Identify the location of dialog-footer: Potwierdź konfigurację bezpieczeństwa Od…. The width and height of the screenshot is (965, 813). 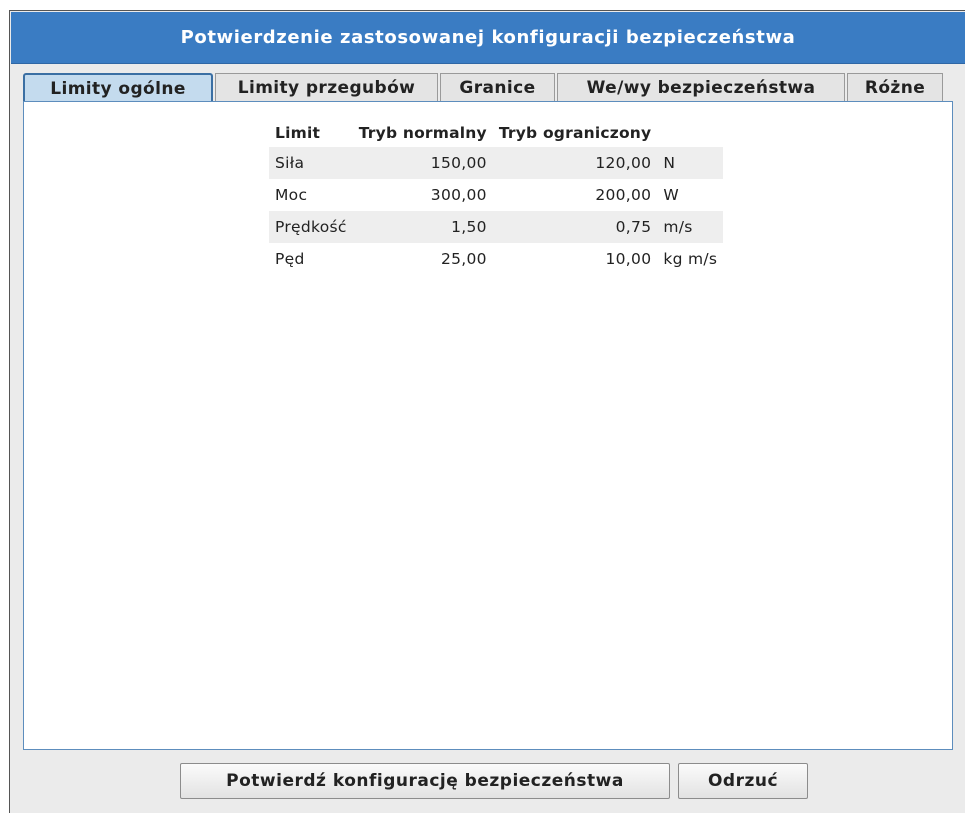
(487, 780).